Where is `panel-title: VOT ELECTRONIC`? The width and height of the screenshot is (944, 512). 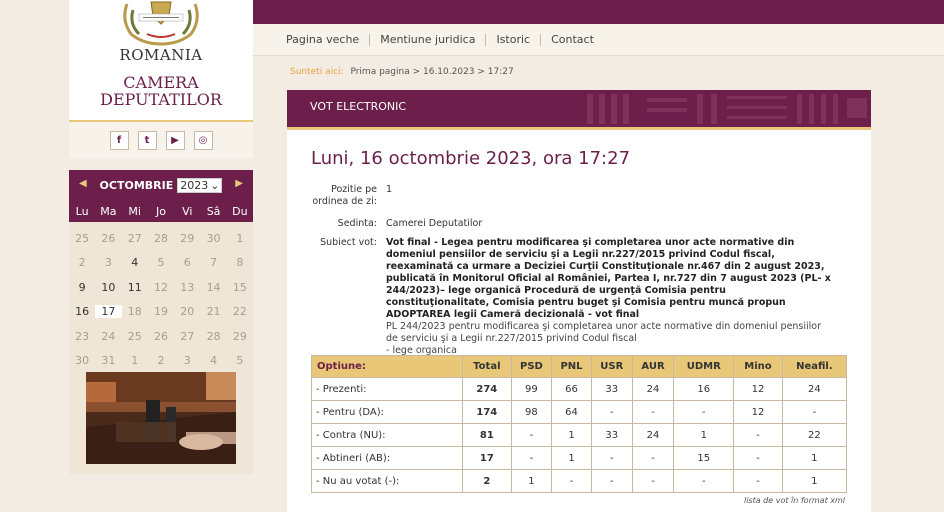
panel-title: VOT ELECTRONIC is located at coordinates (358, 106).